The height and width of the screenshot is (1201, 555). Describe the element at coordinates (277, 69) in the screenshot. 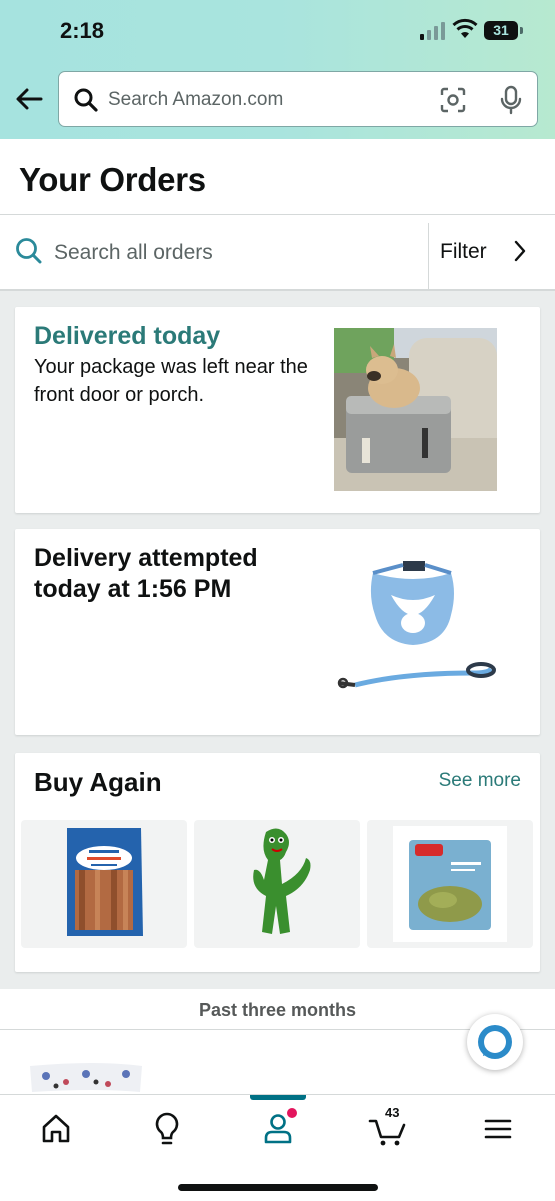

I see `header: 2:18 31` at that location.